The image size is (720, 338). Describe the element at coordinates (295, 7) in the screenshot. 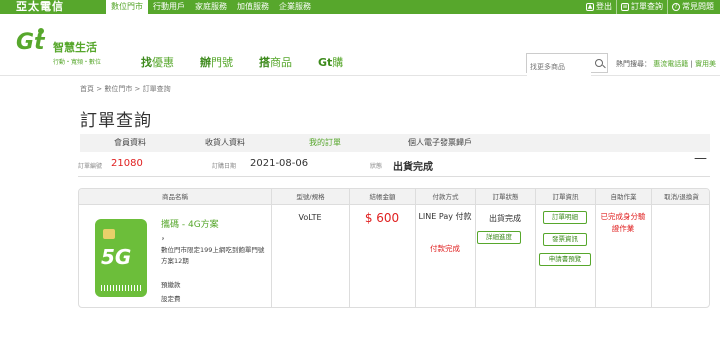

I see `top-tab-enterprise: 企業服務` at that location.